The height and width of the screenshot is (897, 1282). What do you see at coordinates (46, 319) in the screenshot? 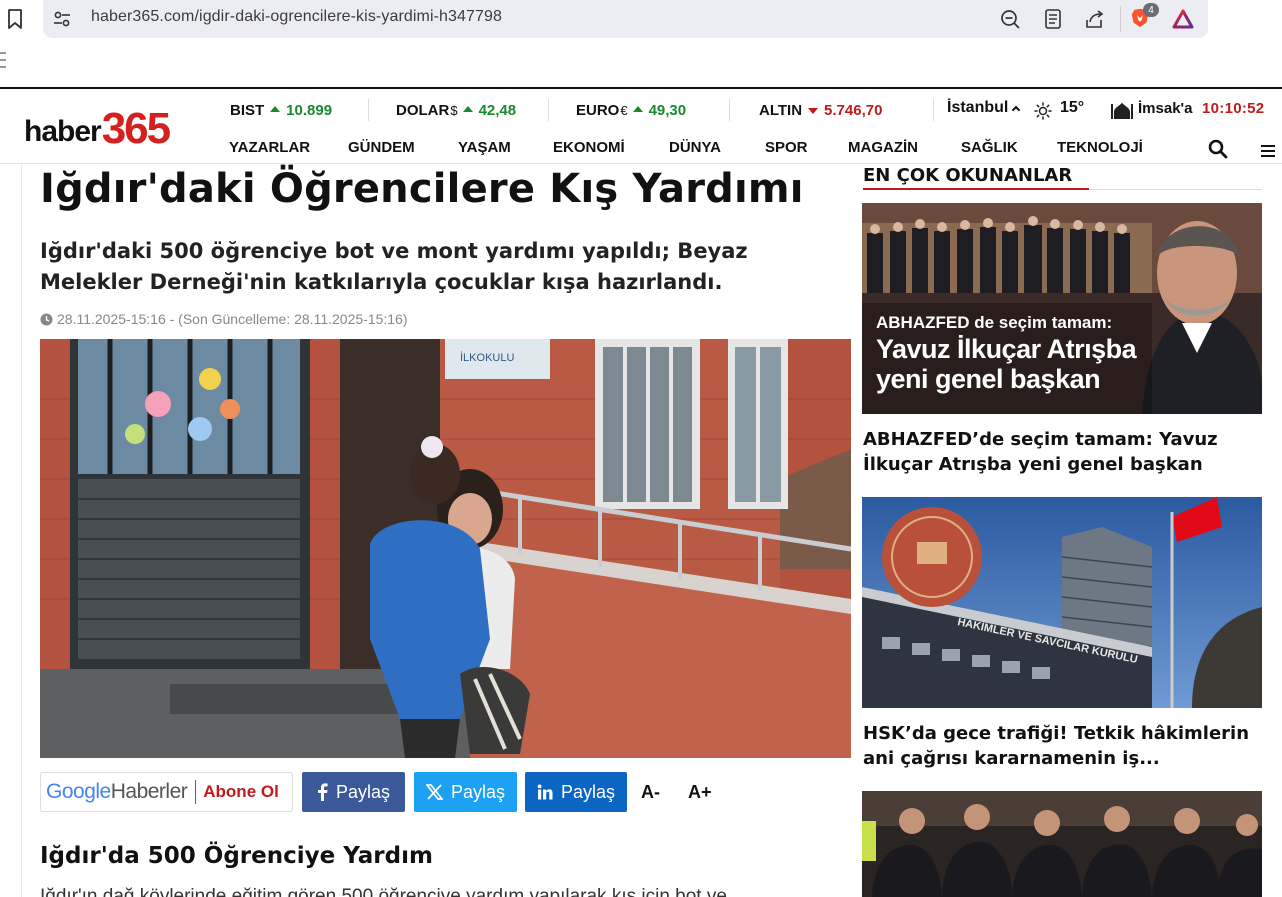
I see `clock-icon` at bounding box center [46, 319].